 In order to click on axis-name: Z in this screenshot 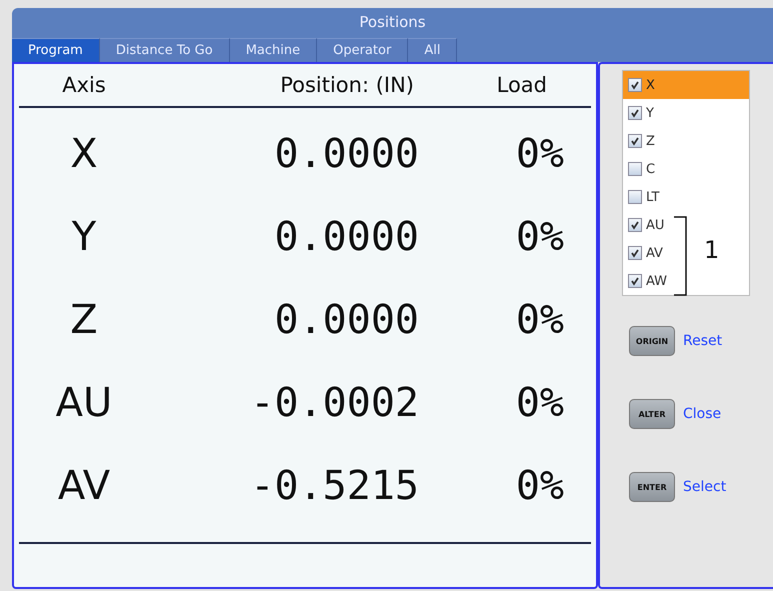, I will do `click(84, 319)`.